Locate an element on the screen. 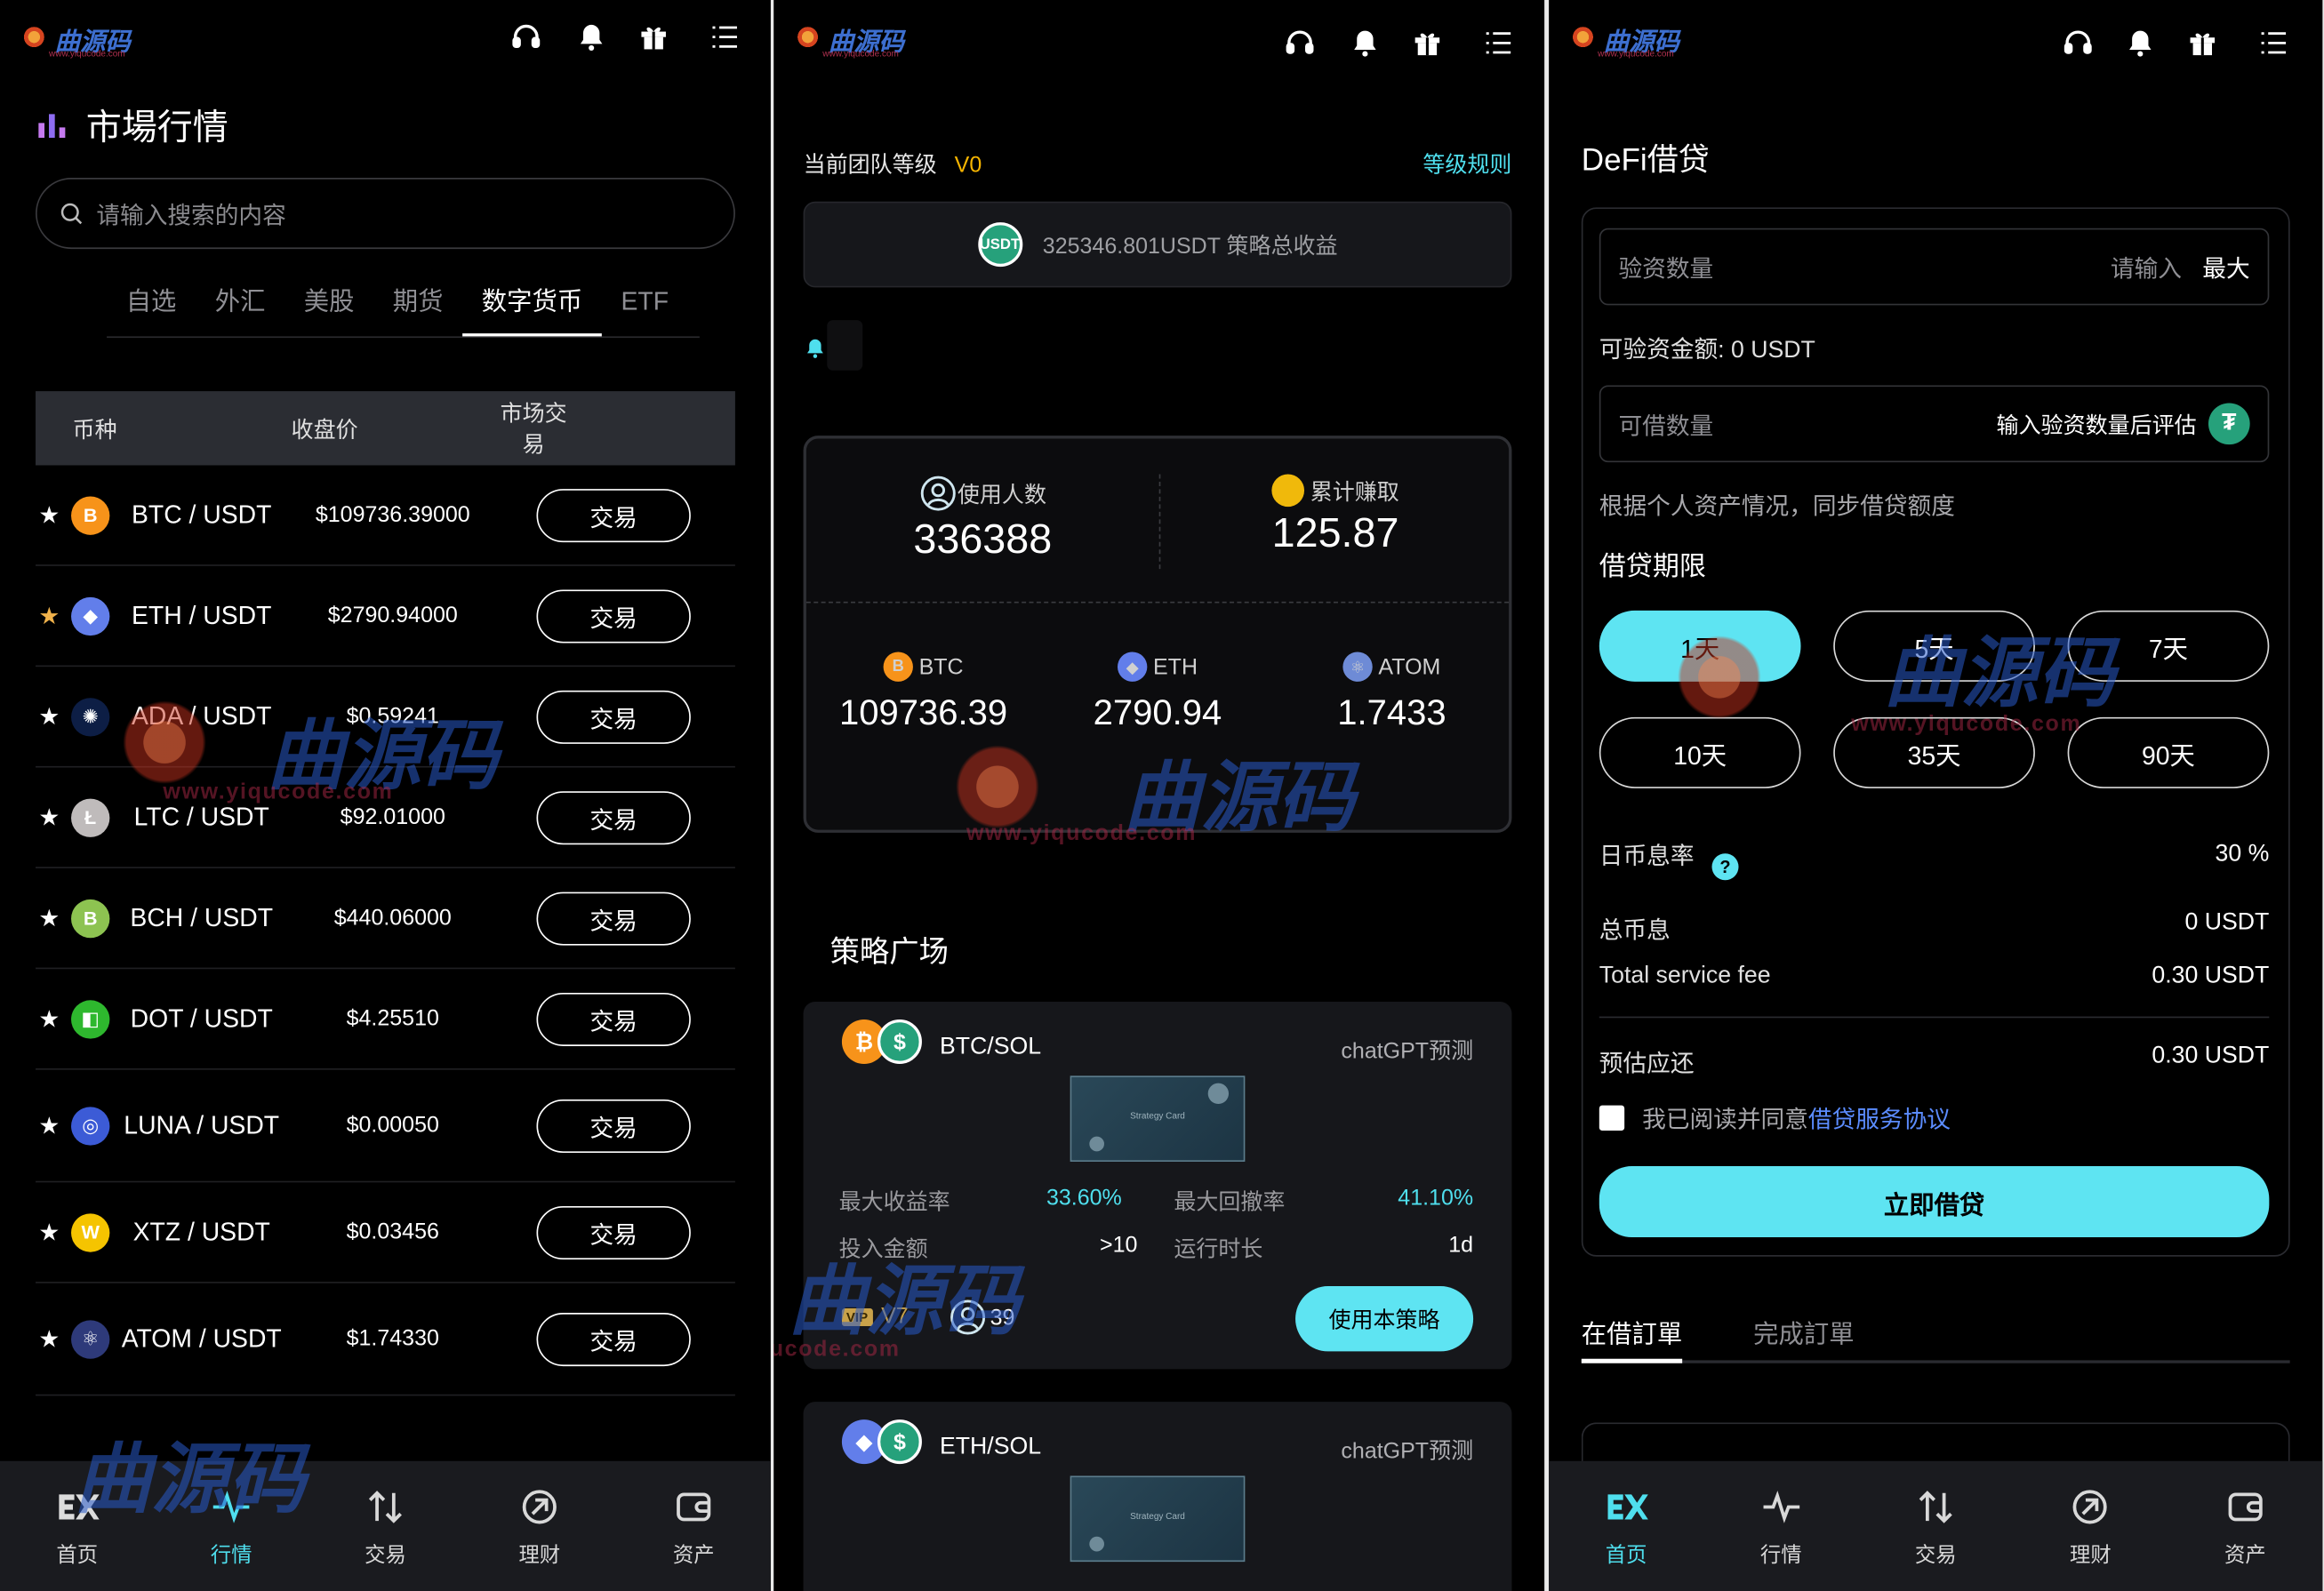 This screenshot has width=2324, height=1591. period-option: 5天 is located at coordinates (1934, 646).